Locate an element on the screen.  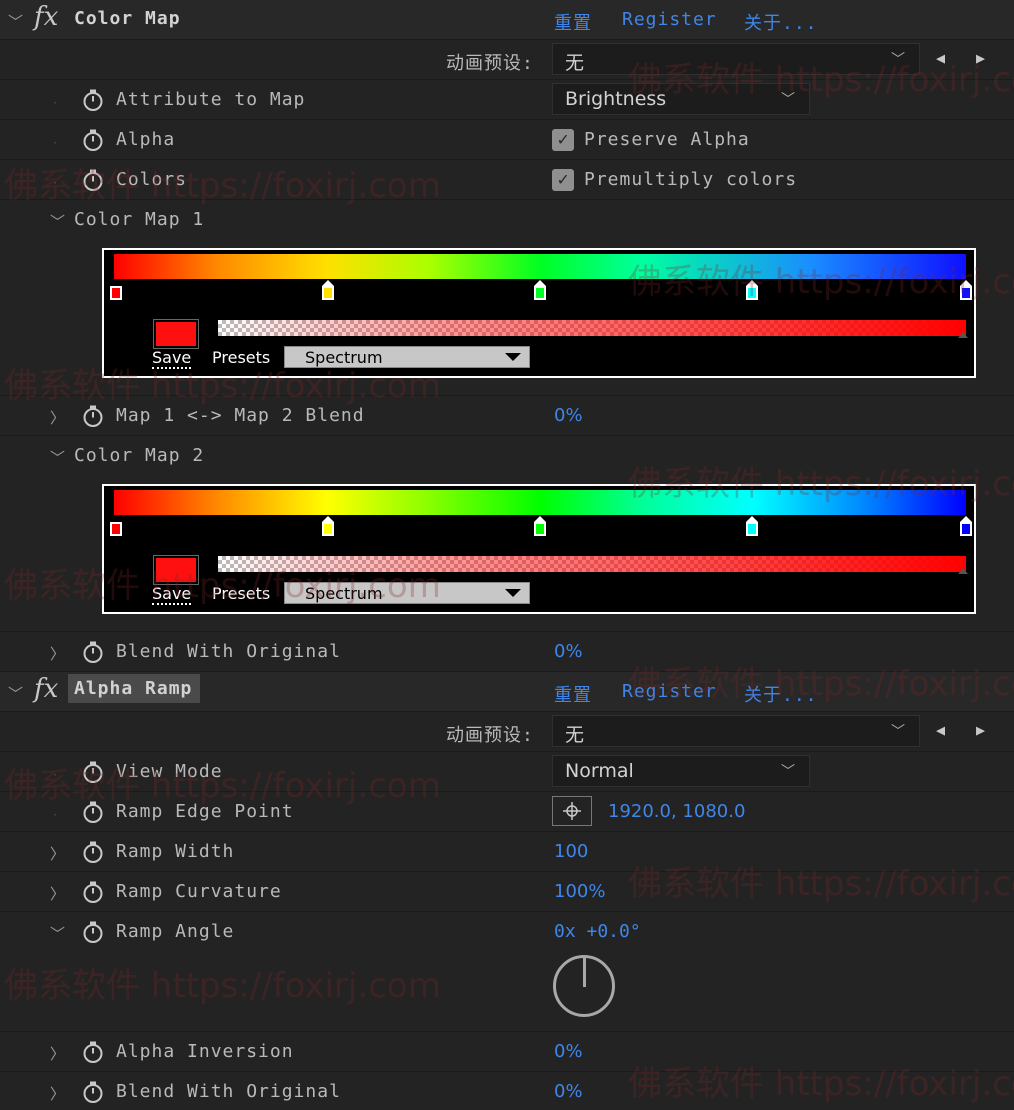
map-blend-label: Map 1 <-> Map 2 Blend is located at coordinates (240, 415).